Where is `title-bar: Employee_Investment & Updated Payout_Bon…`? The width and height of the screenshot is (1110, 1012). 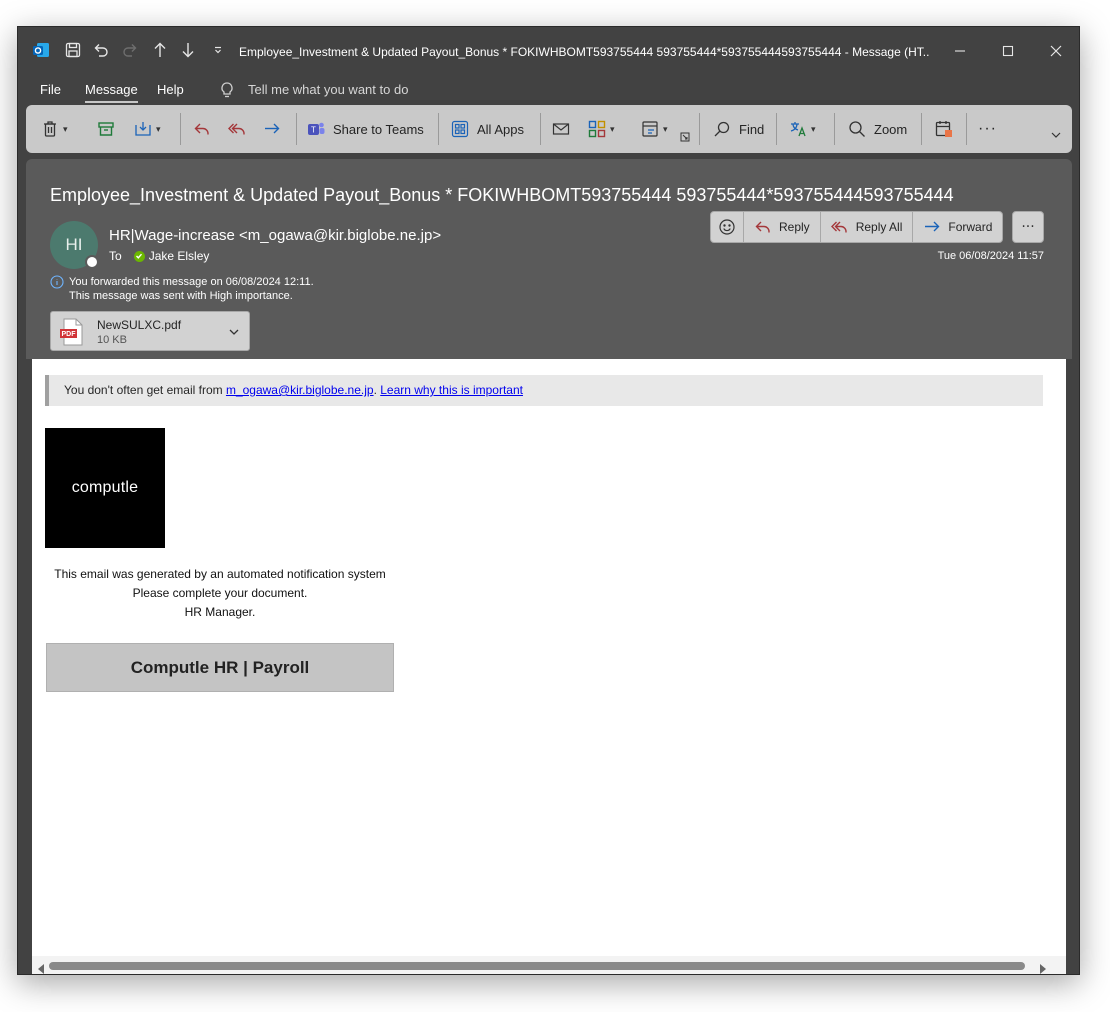 title-bar: Employee_Investment & Updated Payout_Bon… is located at coordinates (548, 51).